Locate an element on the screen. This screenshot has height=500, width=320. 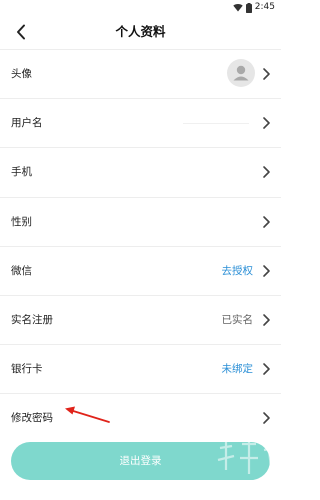
row-phone: 手机 is located at coordinates (140, 171).